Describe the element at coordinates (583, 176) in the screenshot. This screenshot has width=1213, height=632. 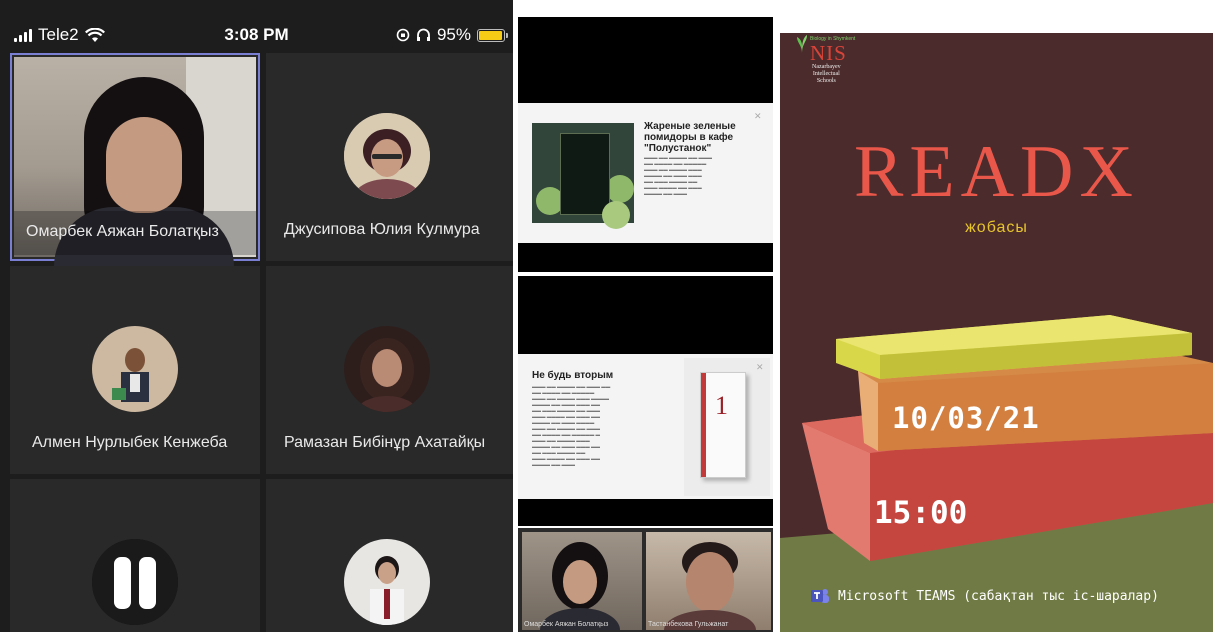
I see `book-image` at that location.